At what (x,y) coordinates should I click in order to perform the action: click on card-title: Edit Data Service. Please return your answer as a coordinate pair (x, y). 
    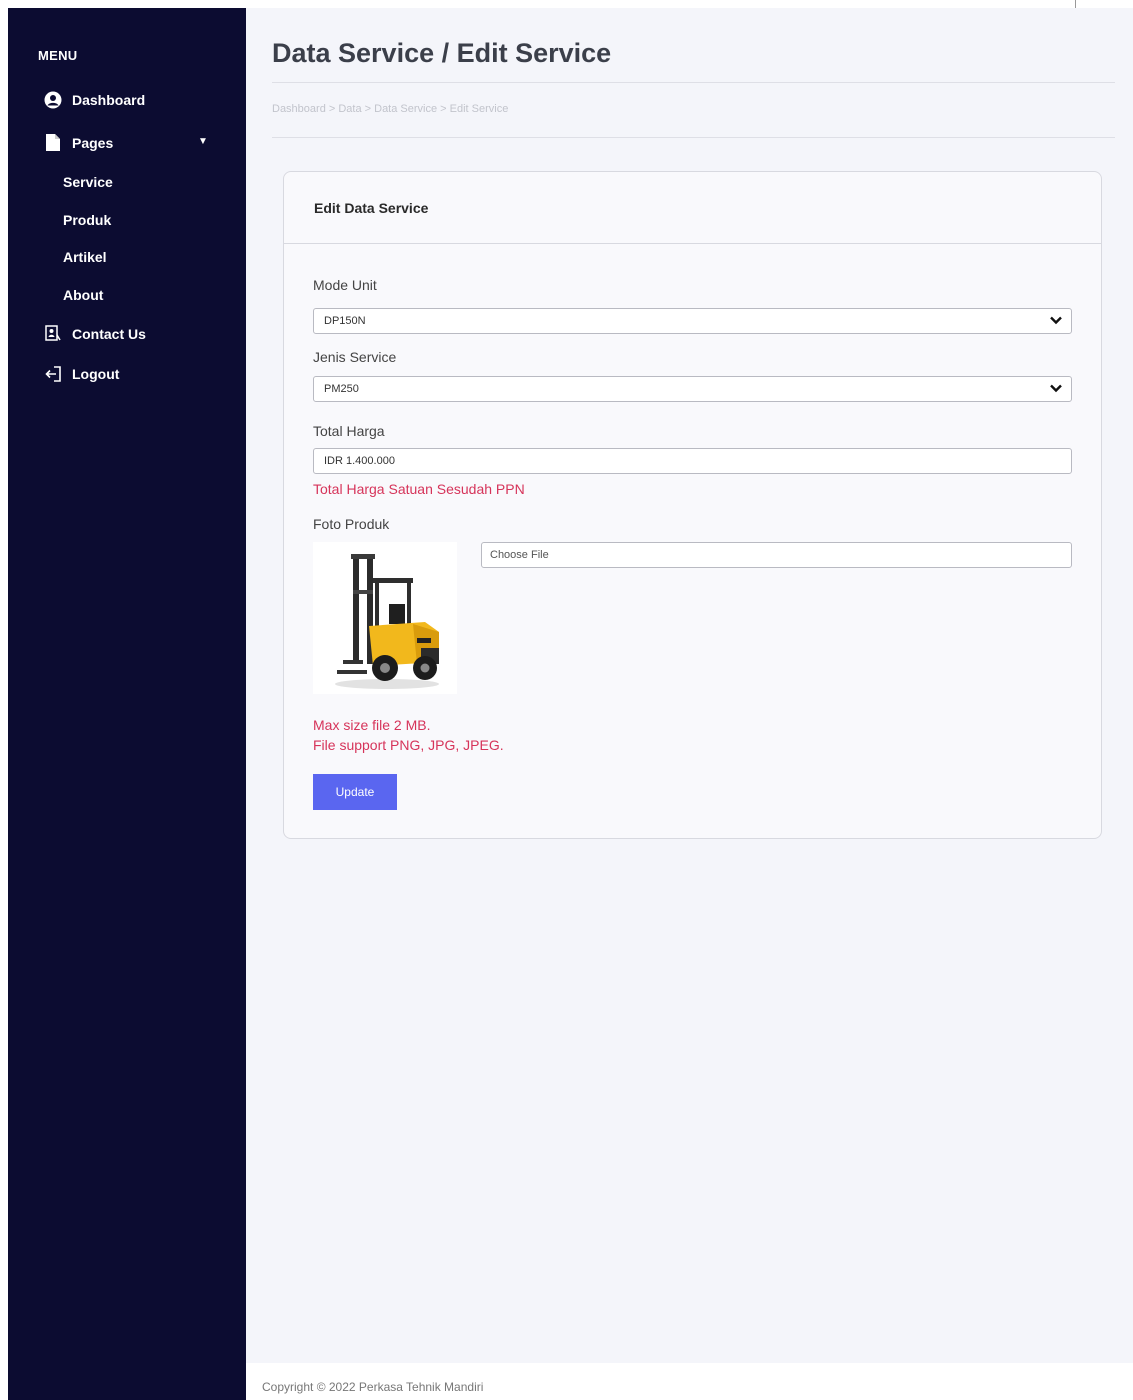
    Looking at the image, I should click on (371, 208).